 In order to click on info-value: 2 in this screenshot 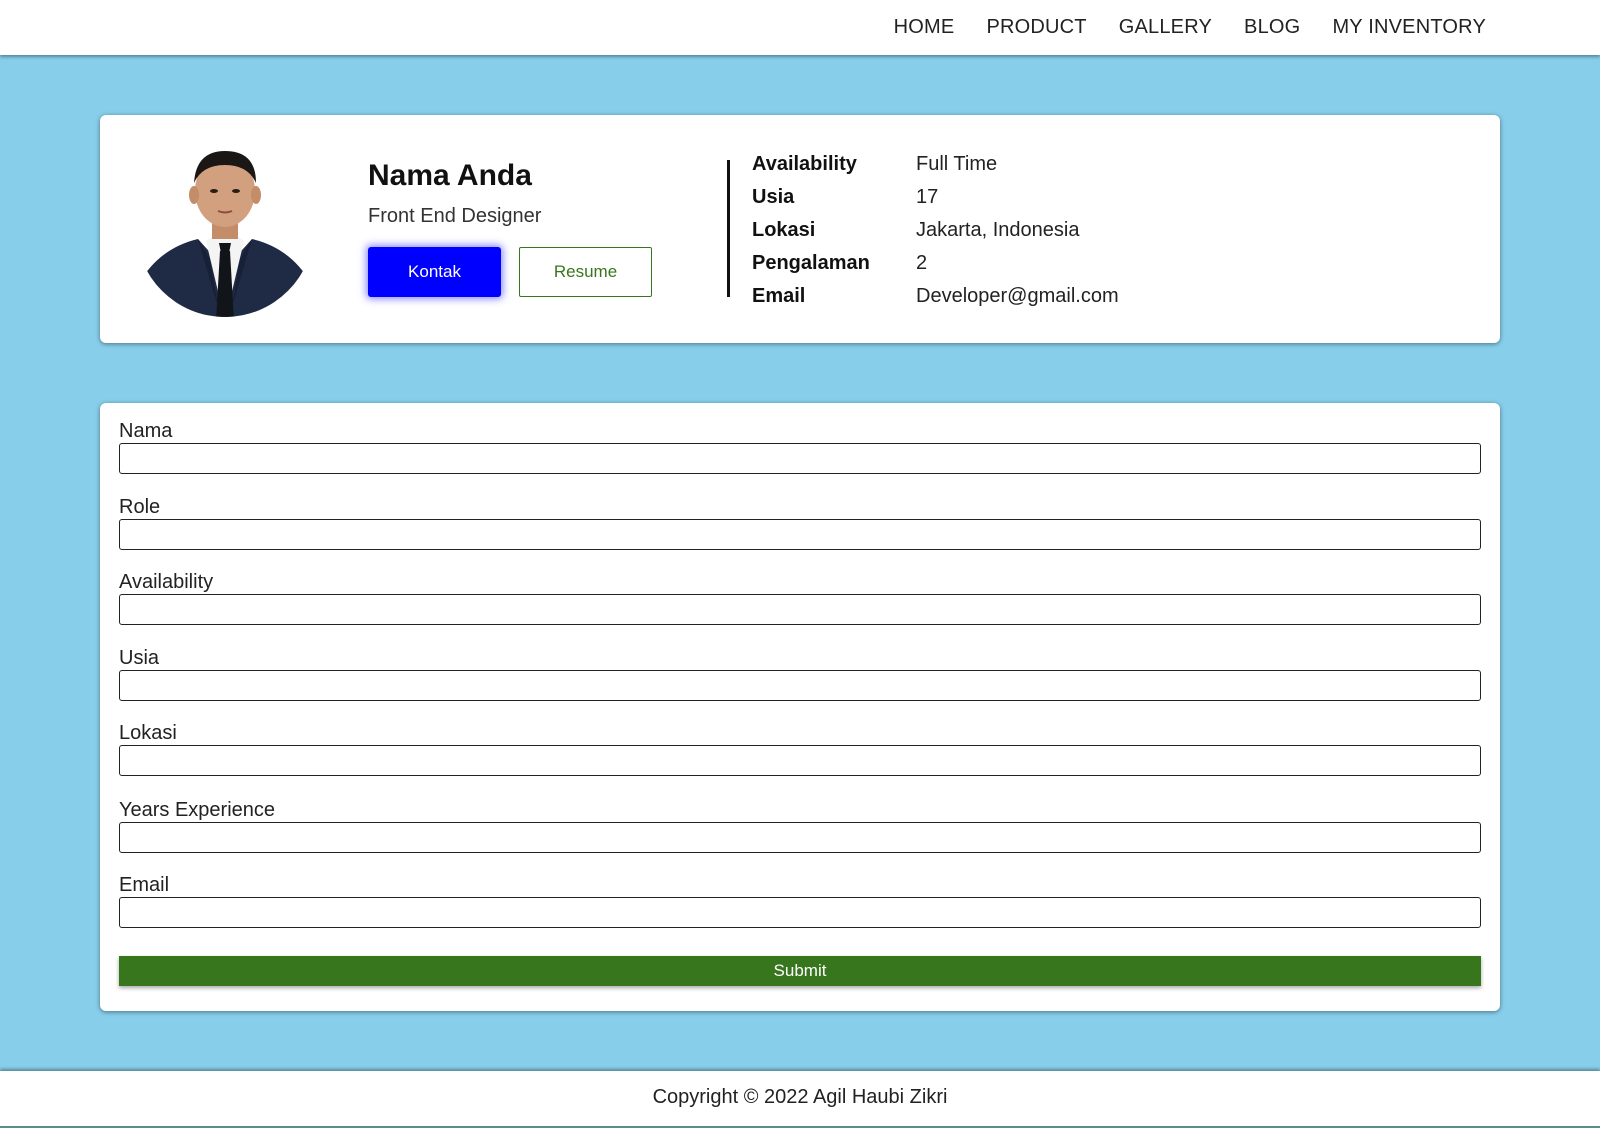, I will do `click(922, 263)`.